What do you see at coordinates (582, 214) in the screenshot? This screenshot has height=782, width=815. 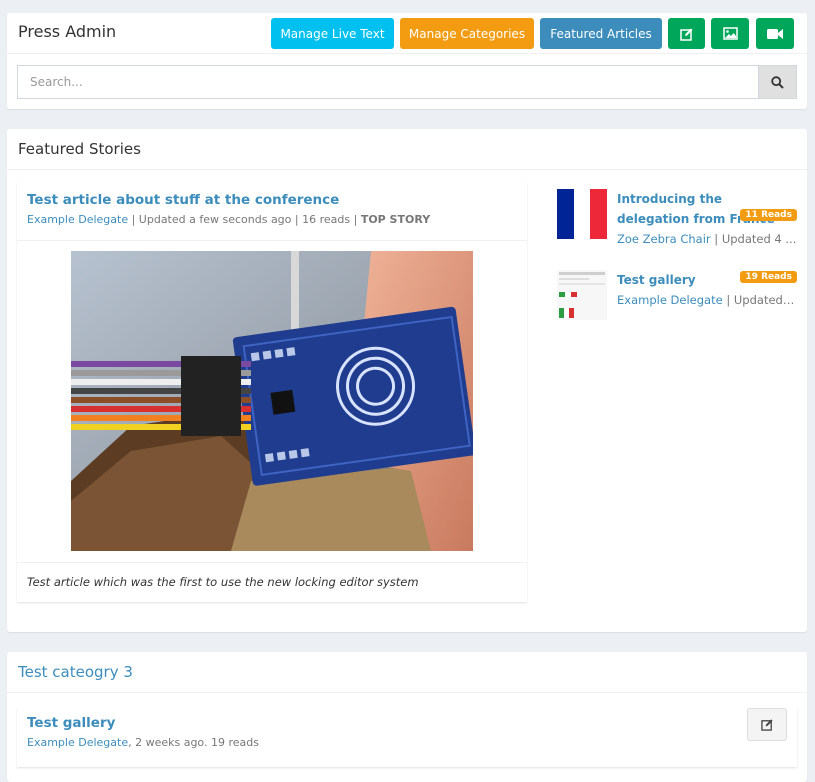 I see `france-flag-thumbnail` at bounding box center [582, 214].